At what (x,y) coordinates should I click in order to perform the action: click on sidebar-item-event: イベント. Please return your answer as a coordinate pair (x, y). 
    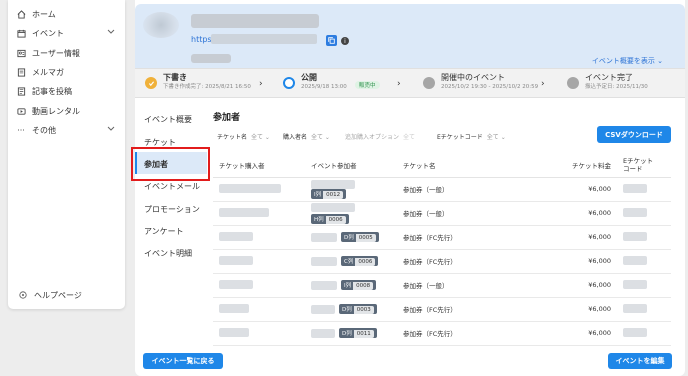
    Looking at the image, I should click on (67, 33).